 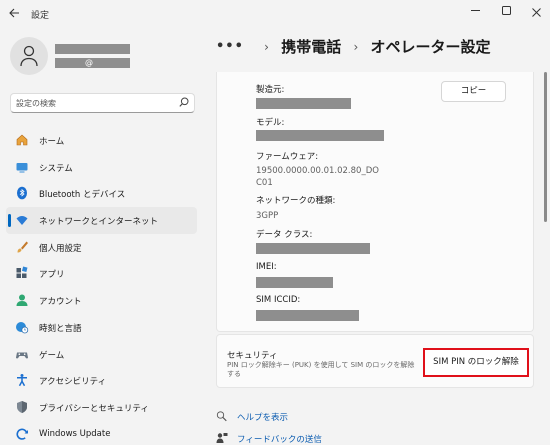 I want to click on help-link: ヘルプを表示, so click(x=276, y=416).